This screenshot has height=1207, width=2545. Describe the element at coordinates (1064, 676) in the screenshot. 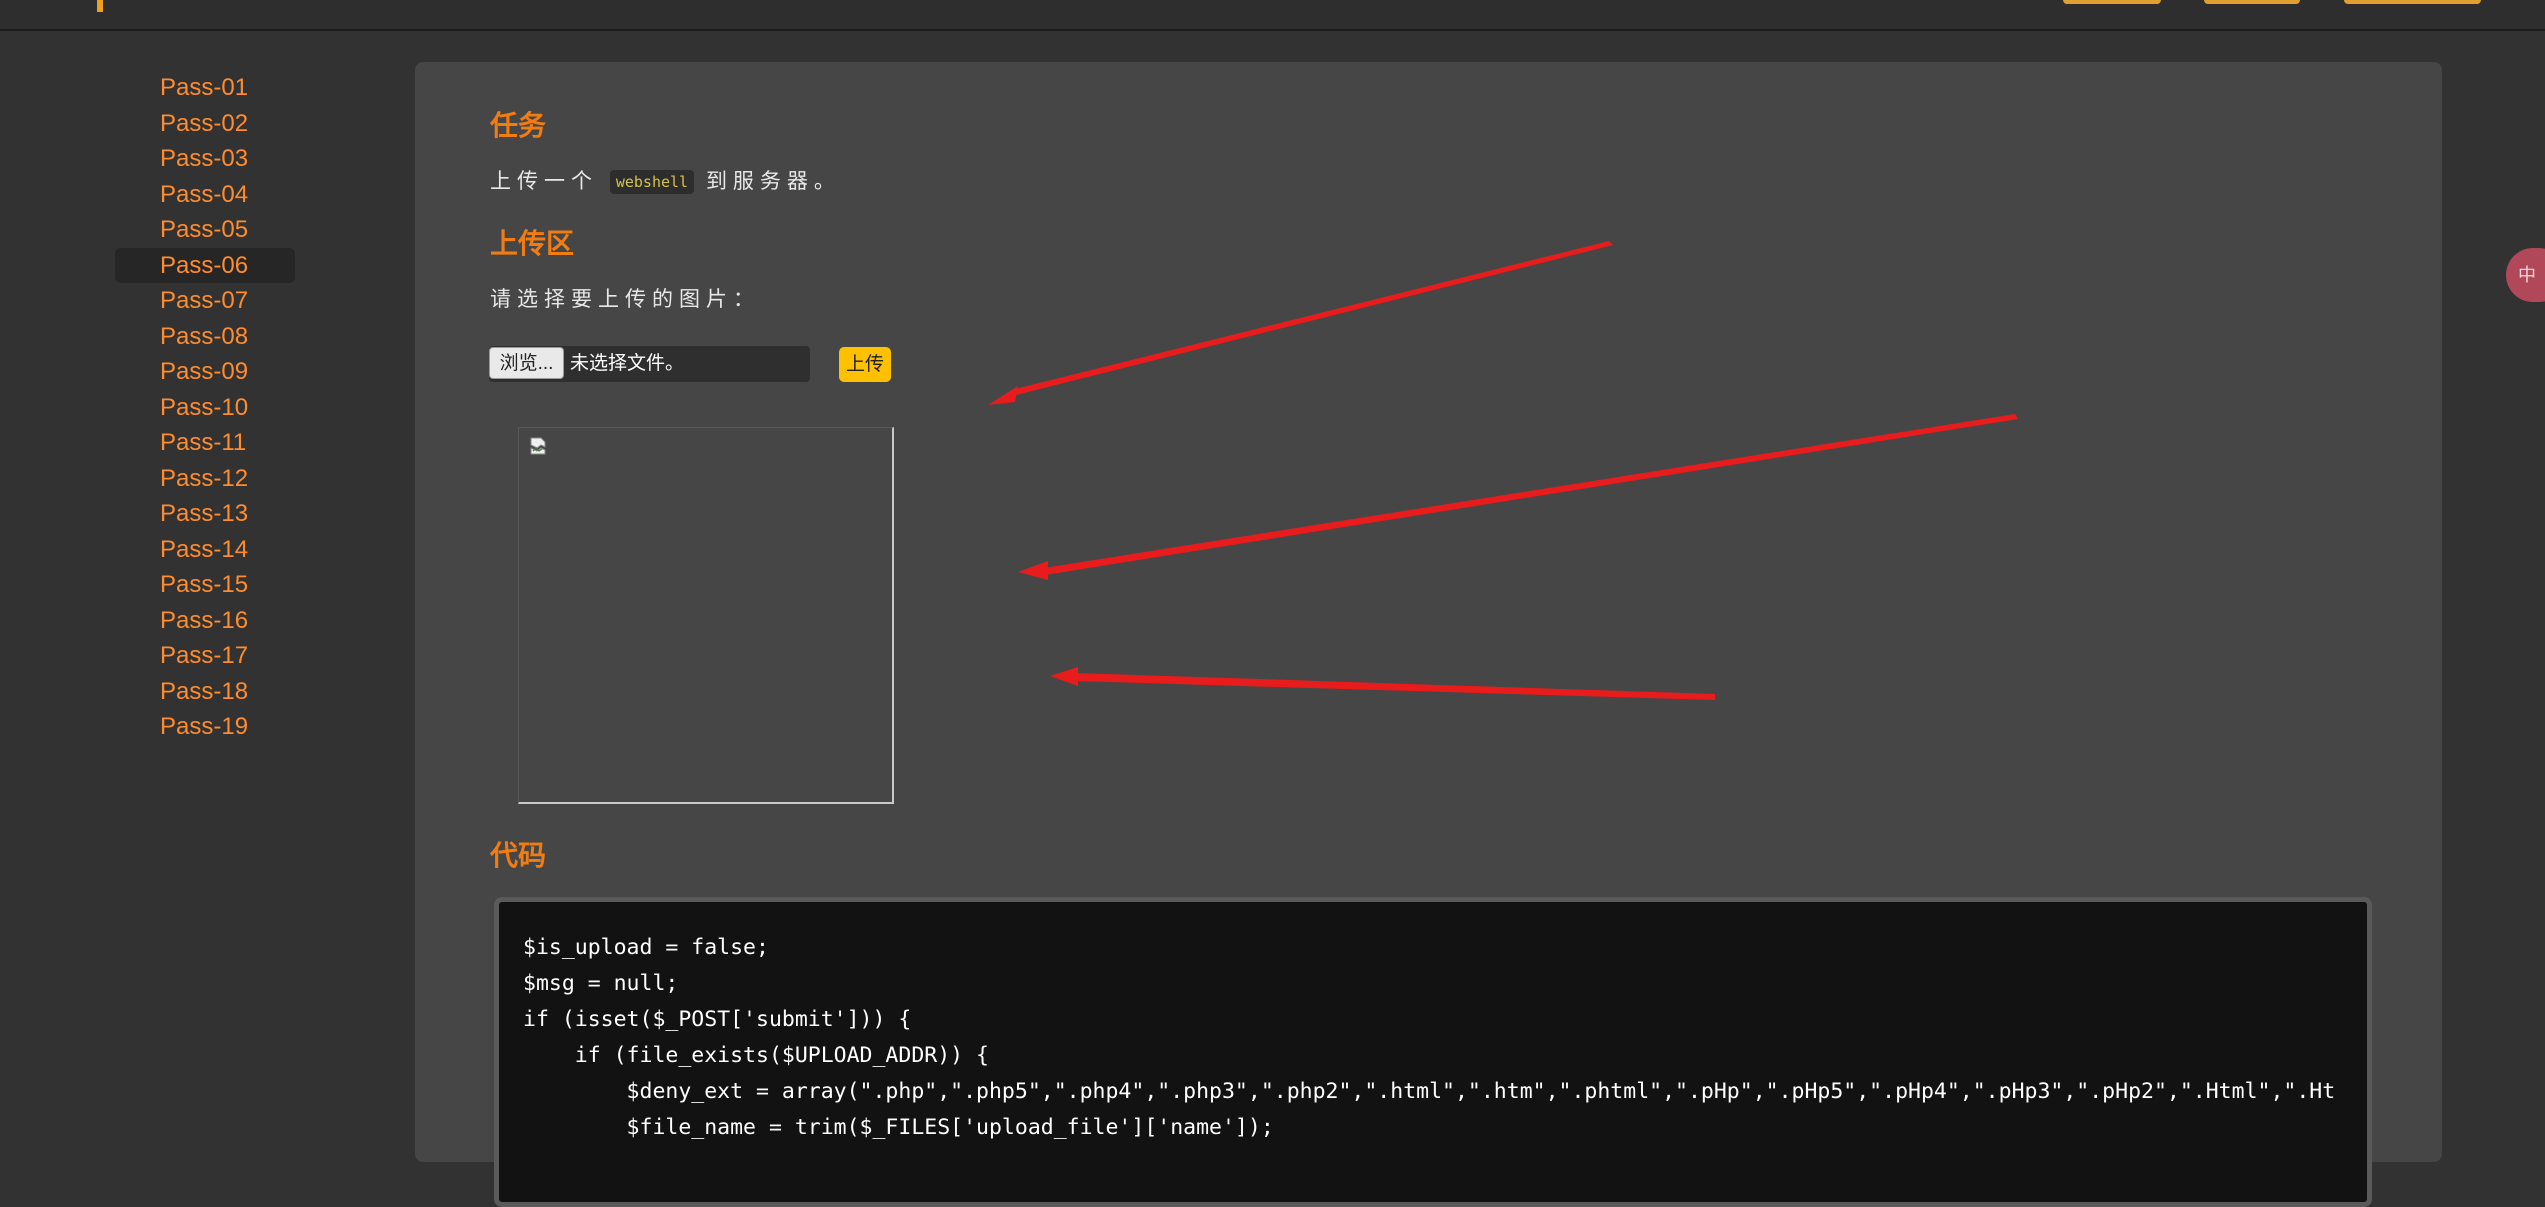

I see `annotation-arrow-3-head` at that location.